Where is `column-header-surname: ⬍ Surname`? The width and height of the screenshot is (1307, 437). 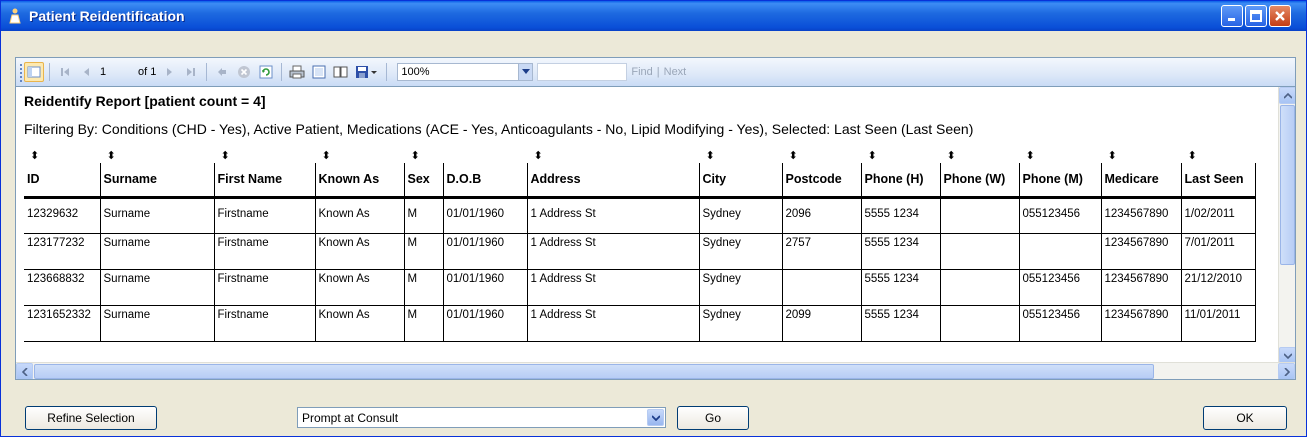
column-header-surname: ⬍ Surname is located at coordinates (157, 174).